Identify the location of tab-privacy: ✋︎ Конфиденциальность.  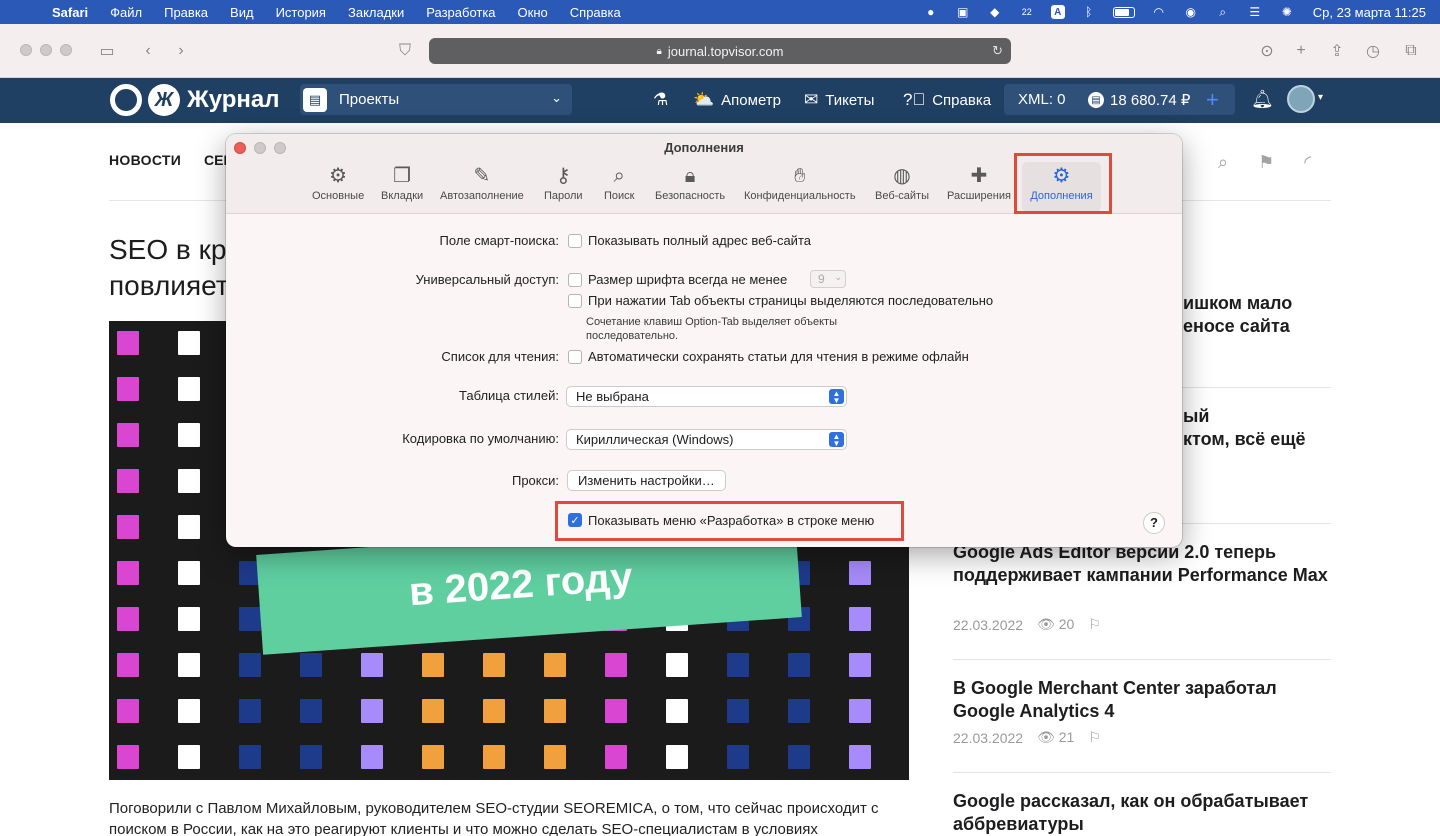
(800, 187).